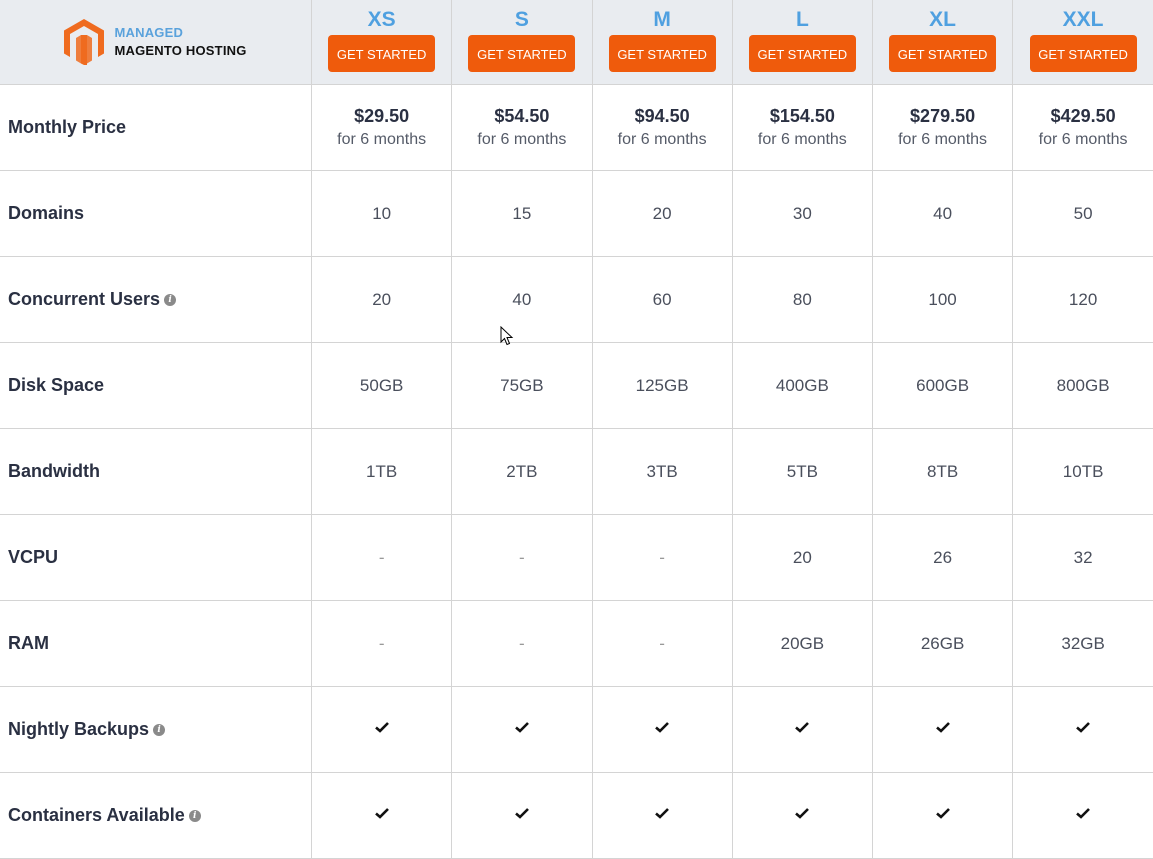 The width and height of the screenshot is (1153, 859). I want to click on row-label-cell: Concurrent Users i, so click(156, 299).